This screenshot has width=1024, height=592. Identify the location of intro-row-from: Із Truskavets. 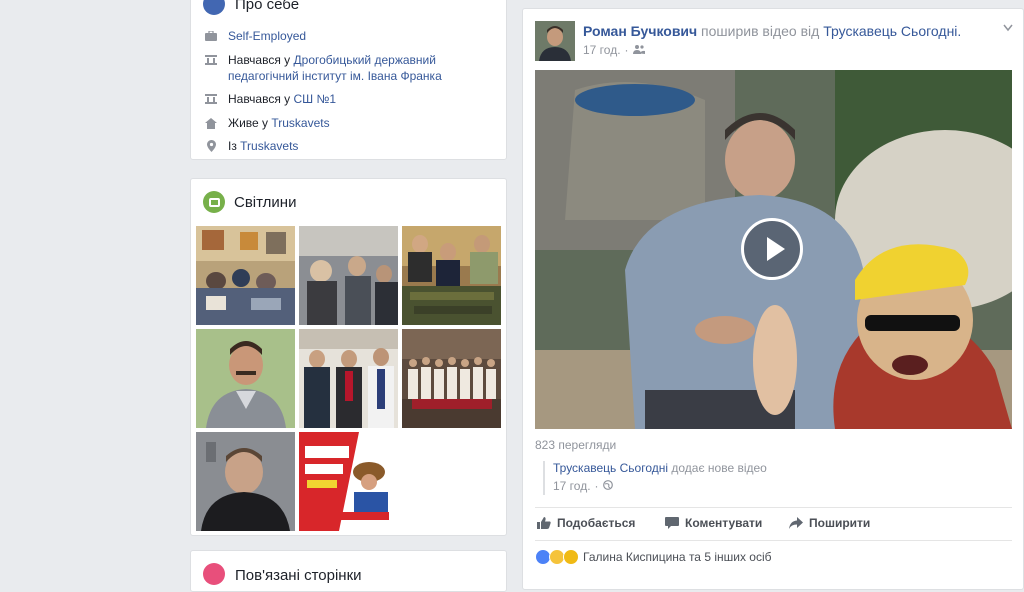
(349, 146).